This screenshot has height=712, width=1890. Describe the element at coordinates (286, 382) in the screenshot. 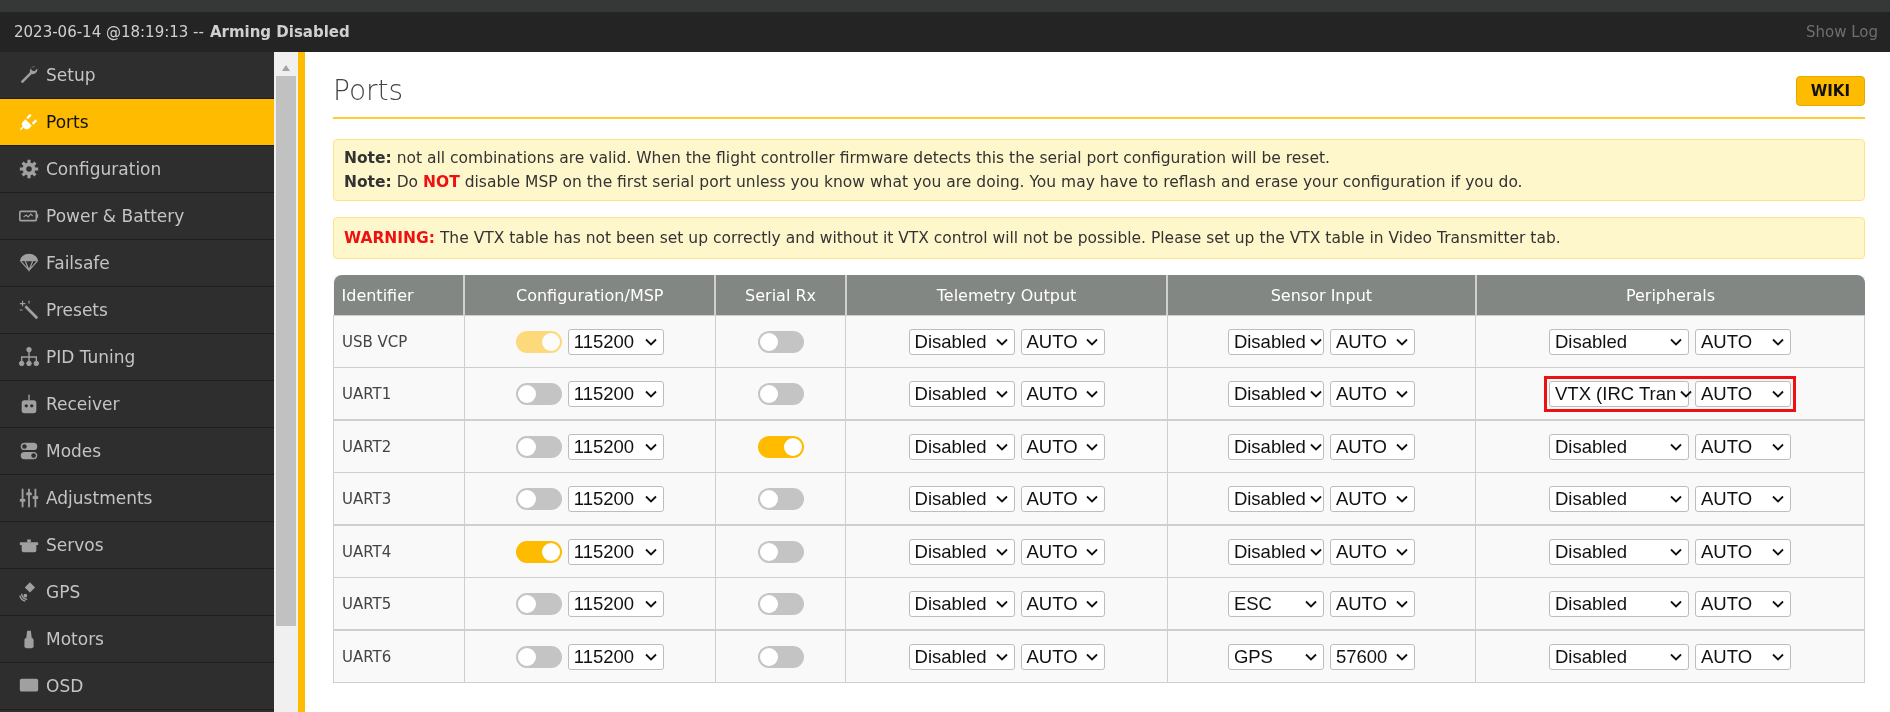

I see `scrollbar` at that location.